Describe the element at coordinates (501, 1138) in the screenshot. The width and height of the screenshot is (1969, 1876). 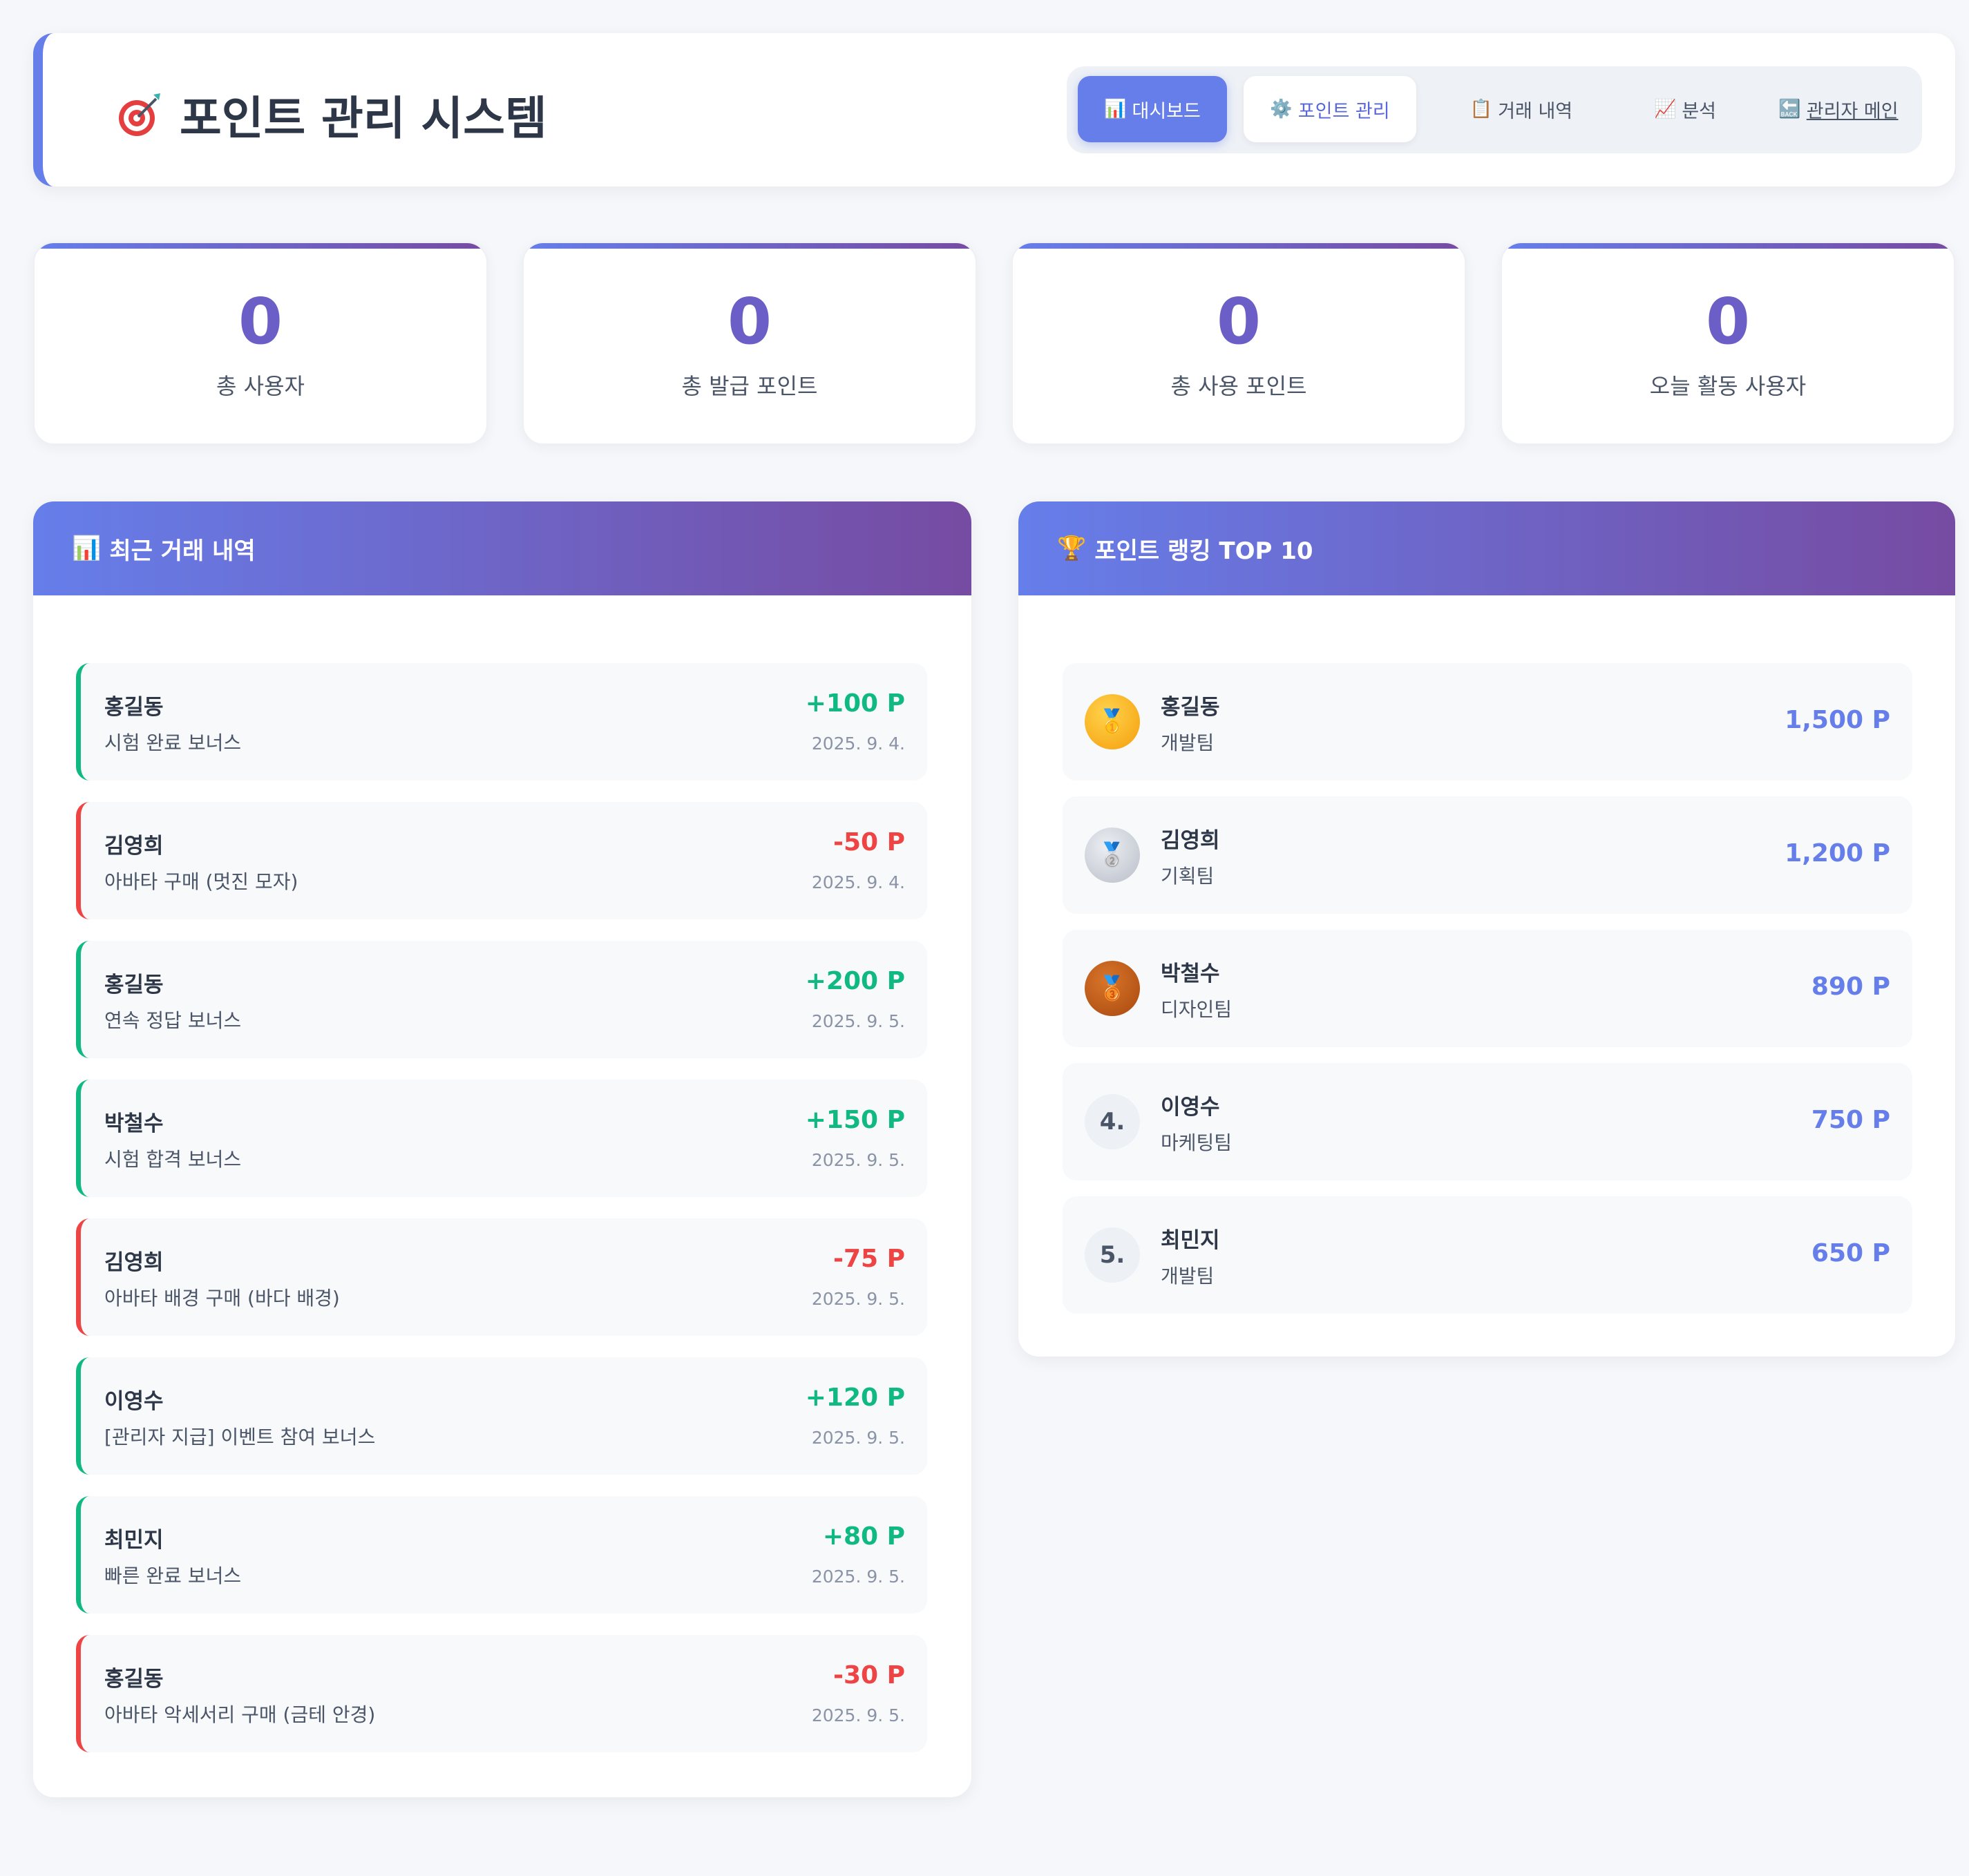
I see `transaction-item: 박철수 시험 합격 보너스 +150 P 2025. 9. 5.` at that location.